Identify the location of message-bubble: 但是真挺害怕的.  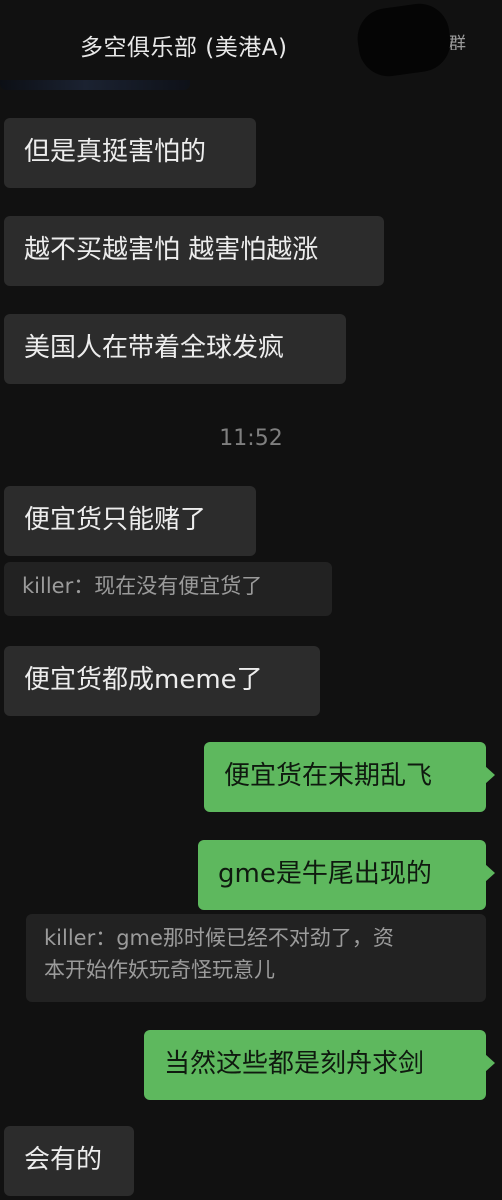
(130, 153).